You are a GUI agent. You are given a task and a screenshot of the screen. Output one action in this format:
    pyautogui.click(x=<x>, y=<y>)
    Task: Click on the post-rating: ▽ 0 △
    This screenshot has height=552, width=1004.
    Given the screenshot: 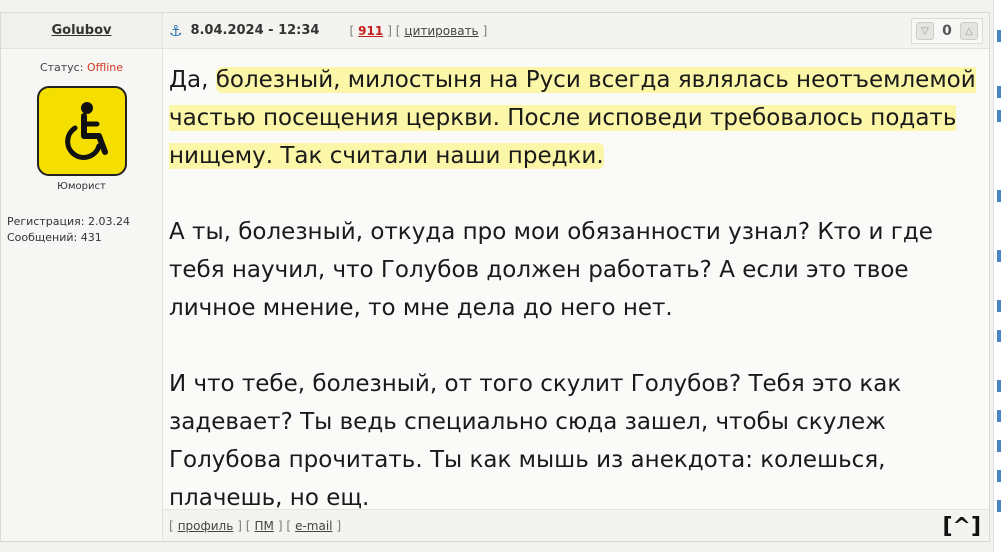 What is the action you would take?
    pyautogui.click(x=947, y=31)
    